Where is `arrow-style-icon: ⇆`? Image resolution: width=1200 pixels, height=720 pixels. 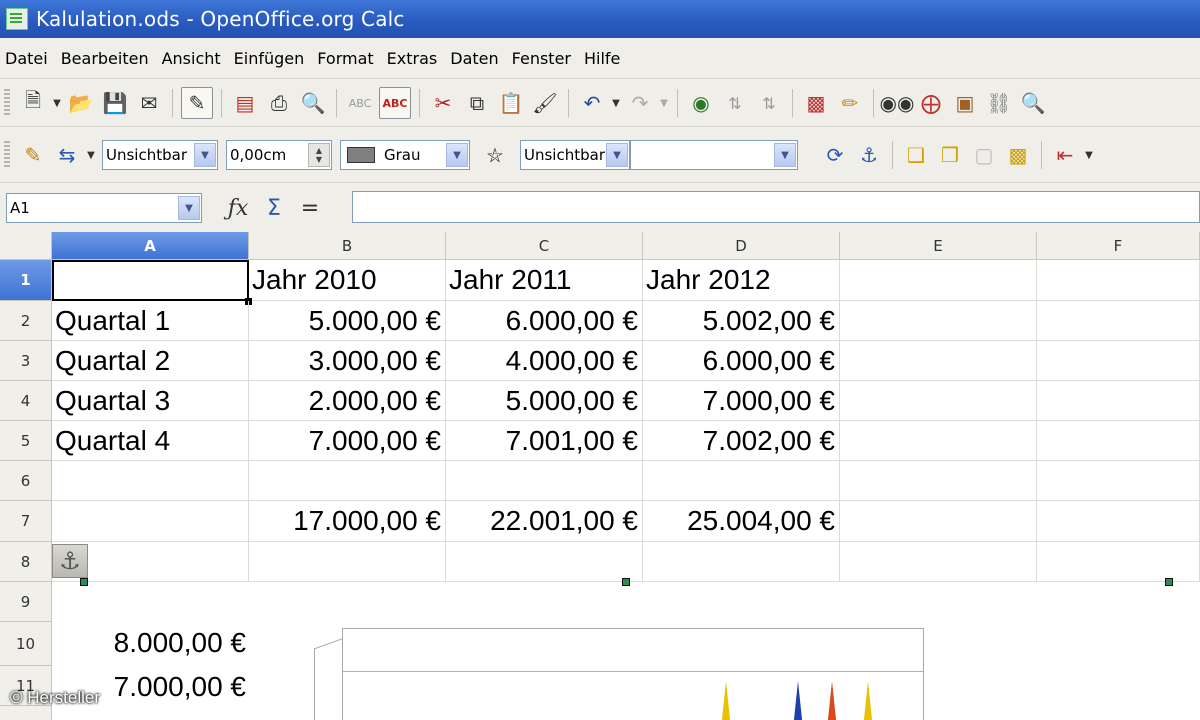
arrow-style-icon: ⇆ is located at coordinates (67, 155).